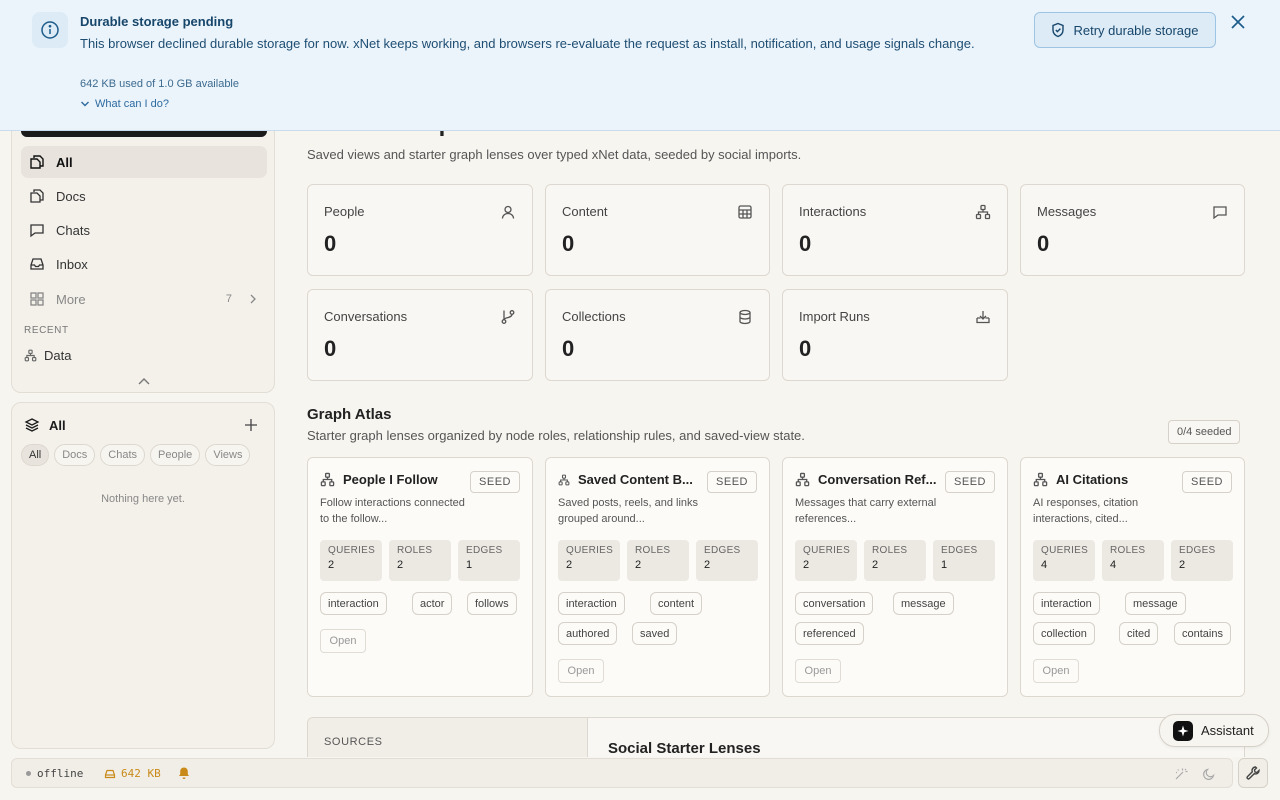 The height and width of the screenshot is (800, 1280). I want to click on sidebar-item-docs: Docs, so click(144, 196).